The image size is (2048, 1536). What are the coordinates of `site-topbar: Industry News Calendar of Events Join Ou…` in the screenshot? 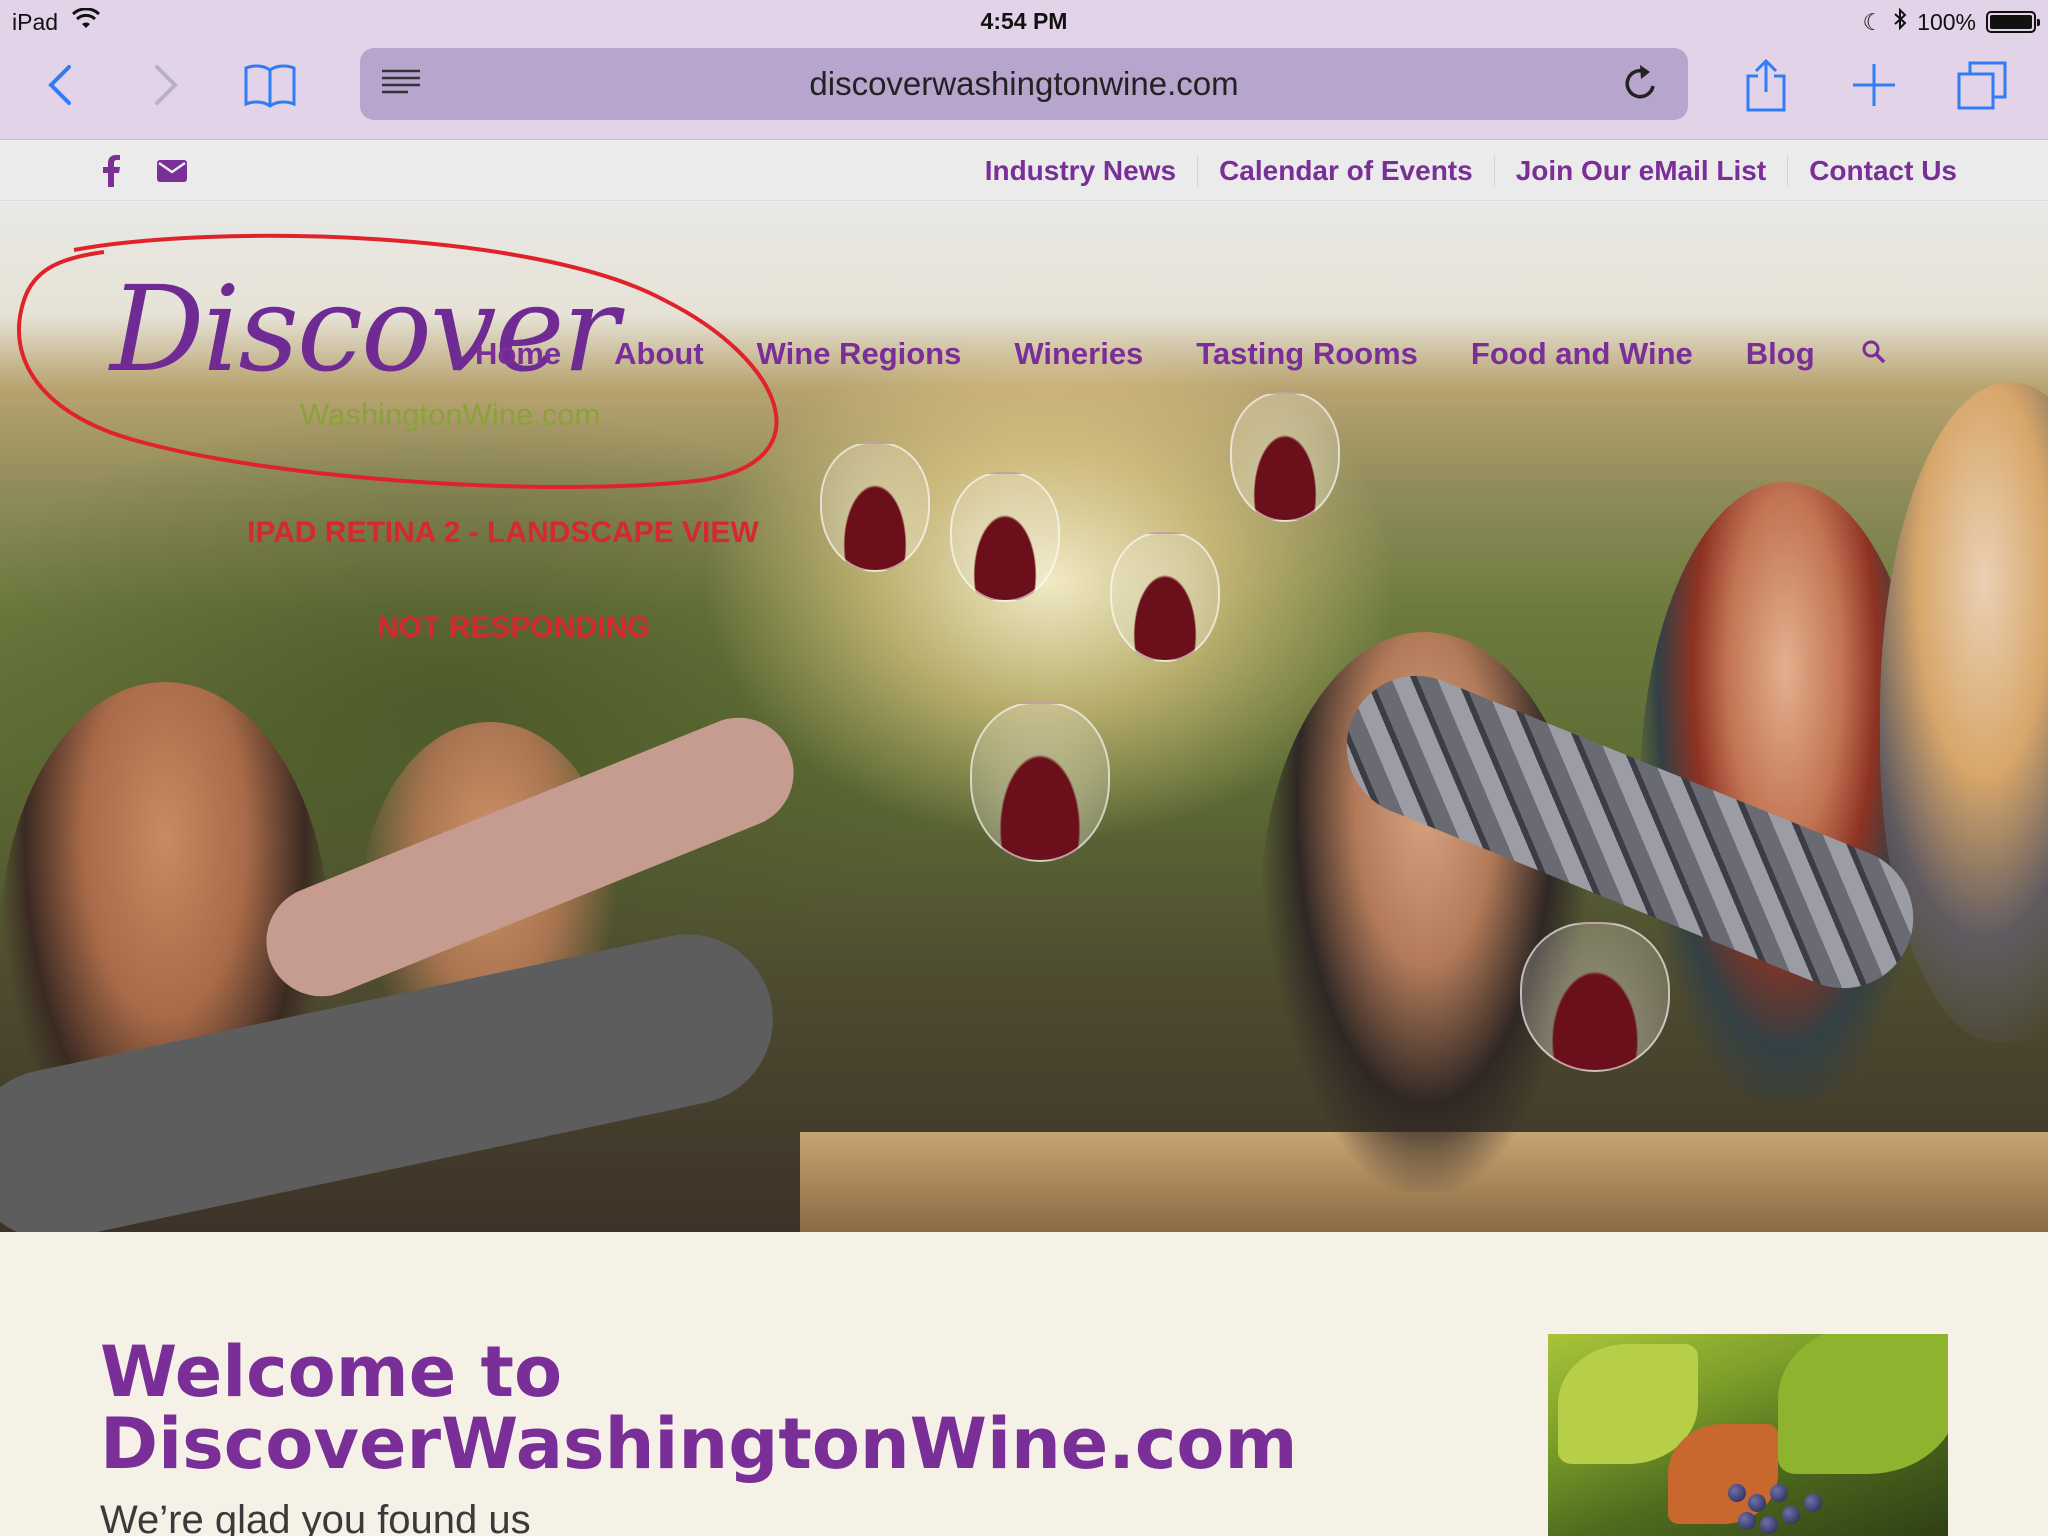 It's located at (1024, 171).